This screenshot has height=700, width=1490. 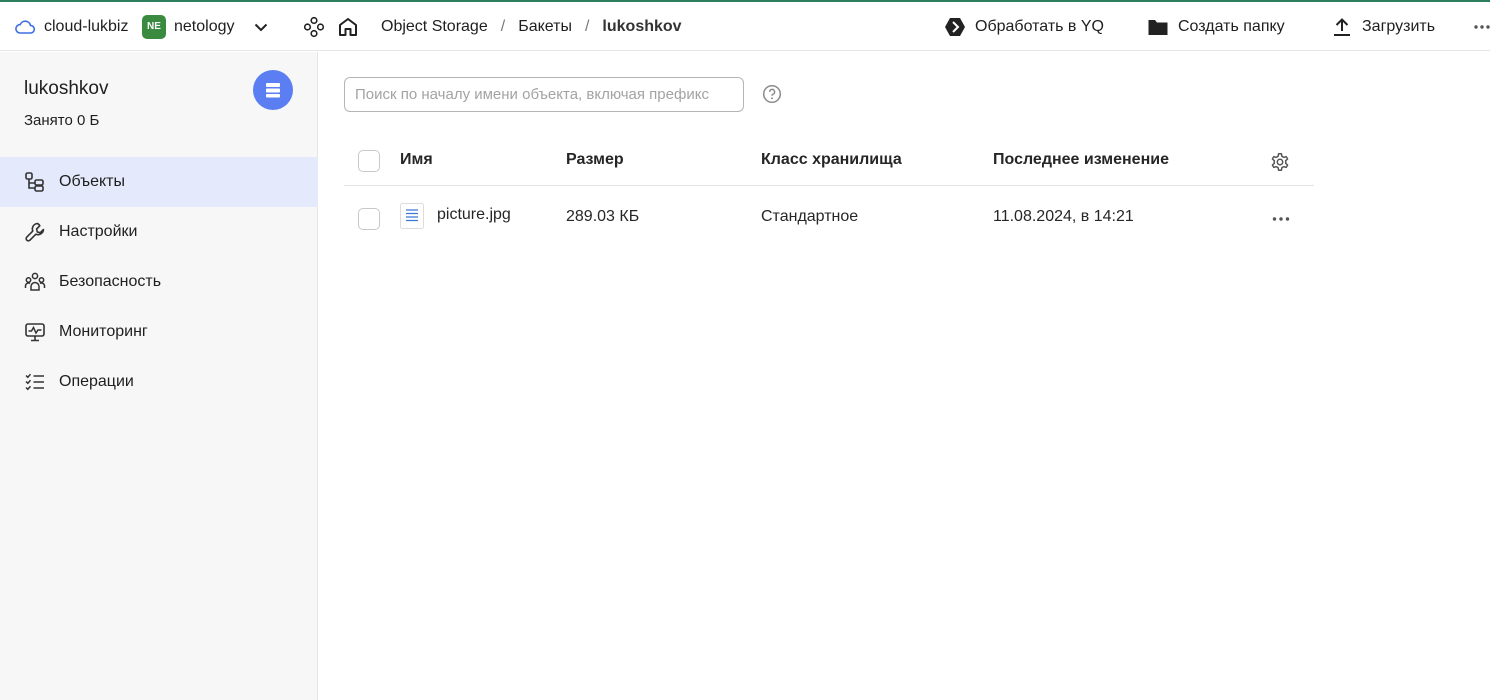 I want to click on row-checkbox, so click(x=369, y=219).